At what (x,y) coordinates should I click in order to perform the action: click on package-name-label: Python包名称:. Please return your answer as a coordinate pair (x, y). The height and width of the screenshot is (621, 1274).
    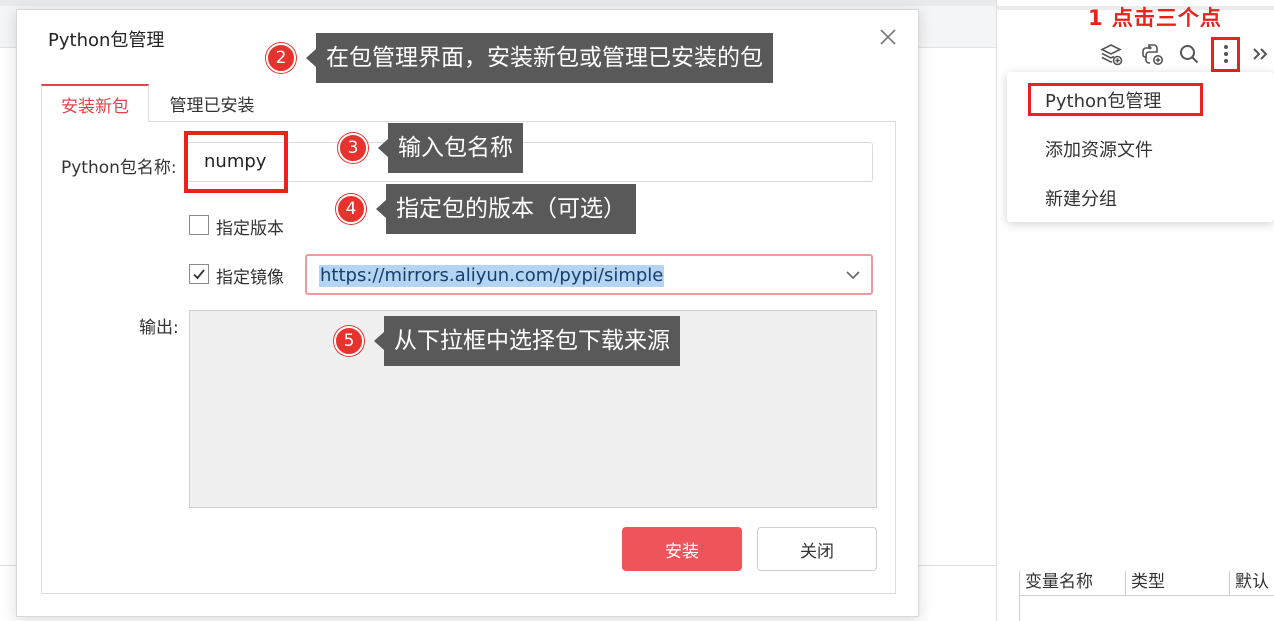
    Looking at the image, I should click on (119, 168).